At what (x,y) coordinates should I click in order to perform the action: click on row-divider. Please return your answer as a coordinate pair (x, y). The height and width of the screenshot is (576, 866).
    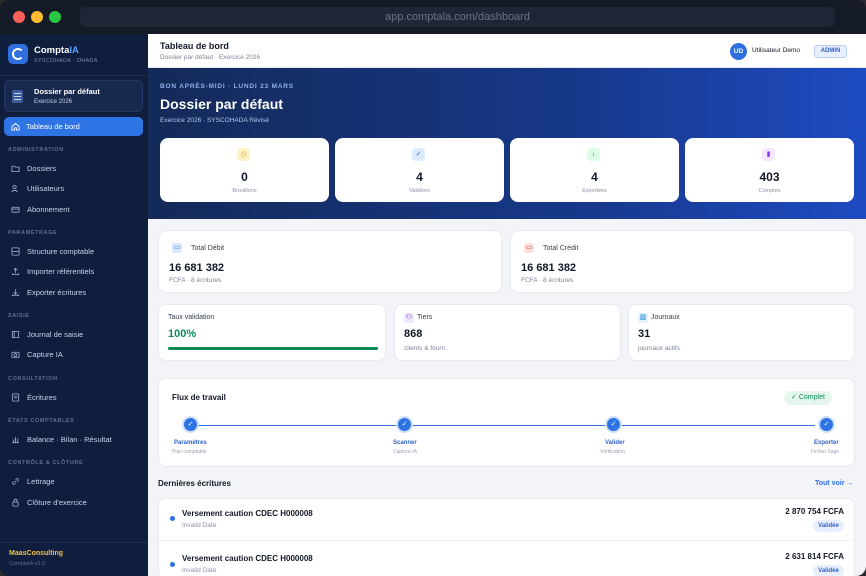
    Looking at the image, I should click on (506, 540).